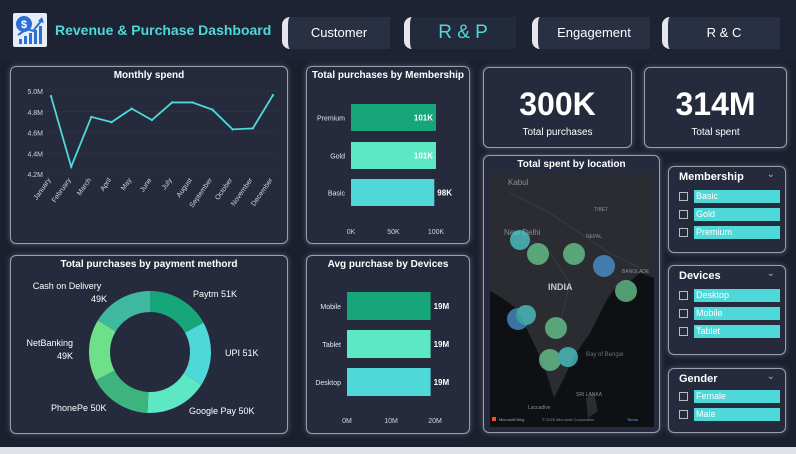  What do you see at coordinates (167, 184) in the screenshot?
I see `x-tick-label: July` at bounding box center [167, 184].